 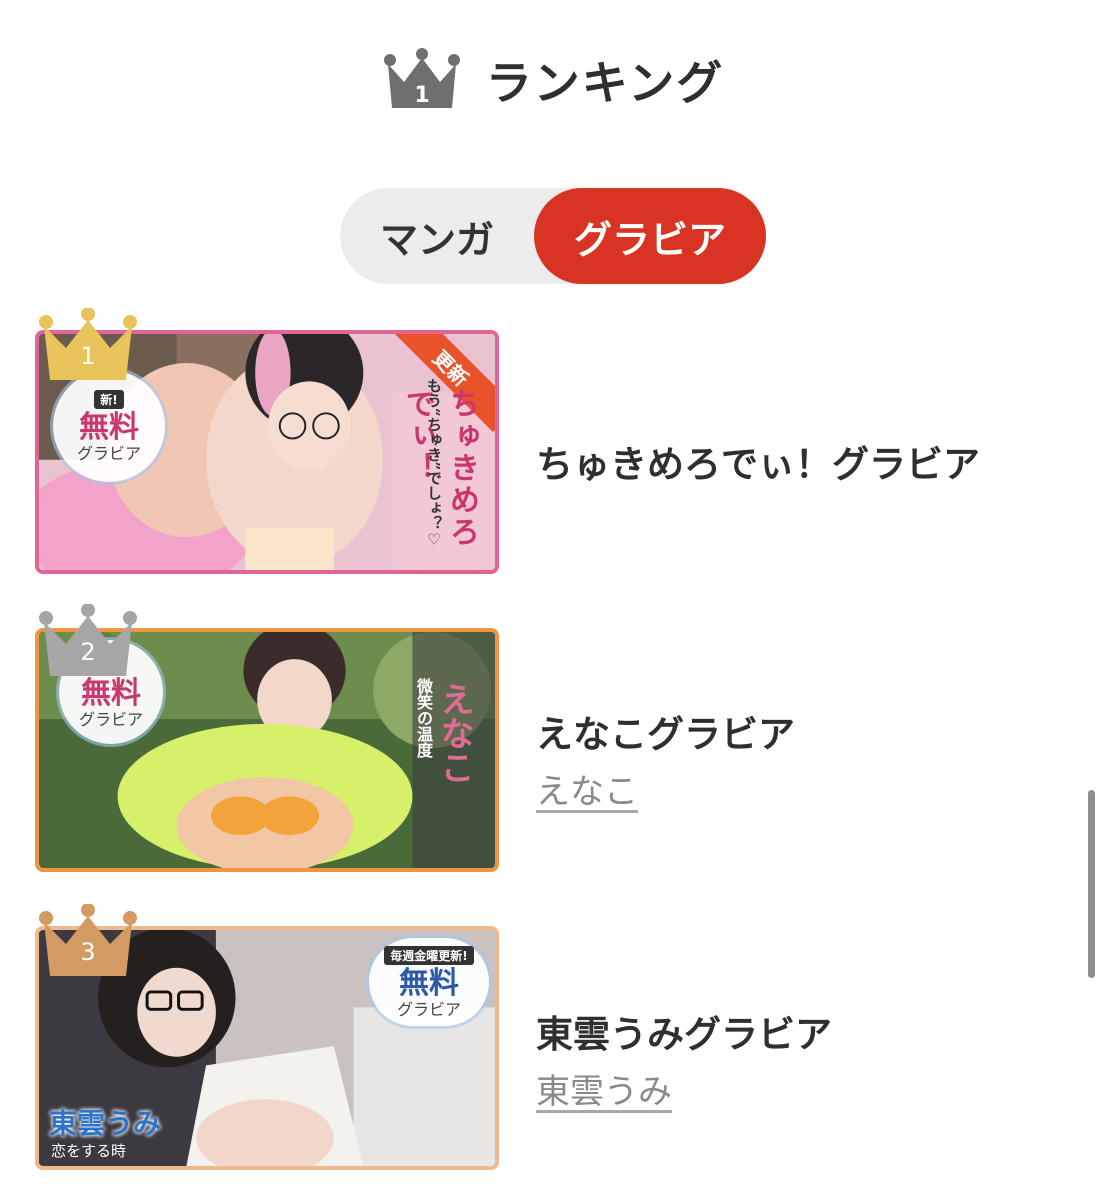 I want to click on rank-number: 1, so click(x=87, y=356).